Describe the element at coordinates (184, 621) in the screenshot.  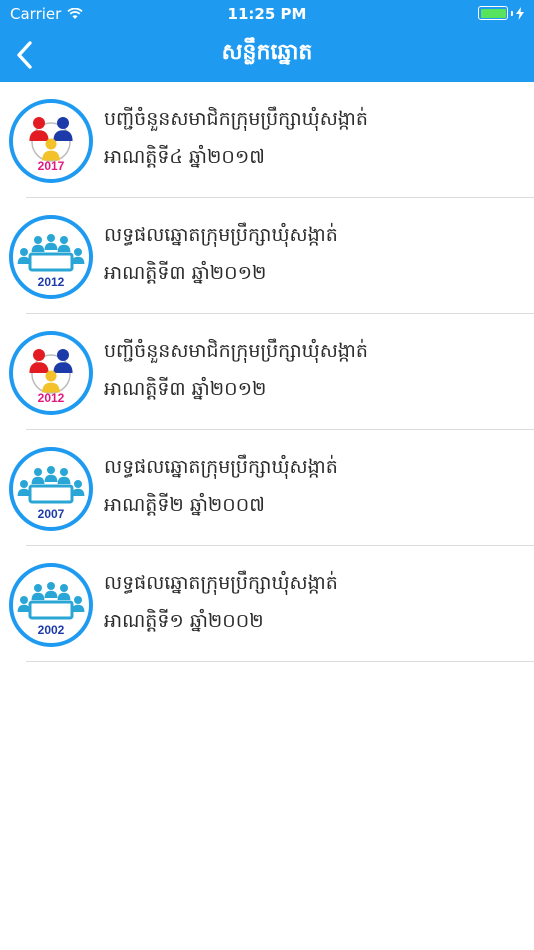
I see `item-subtitle: អាណត្តិទី១ ឆ្នាំ២០០២` at that location.